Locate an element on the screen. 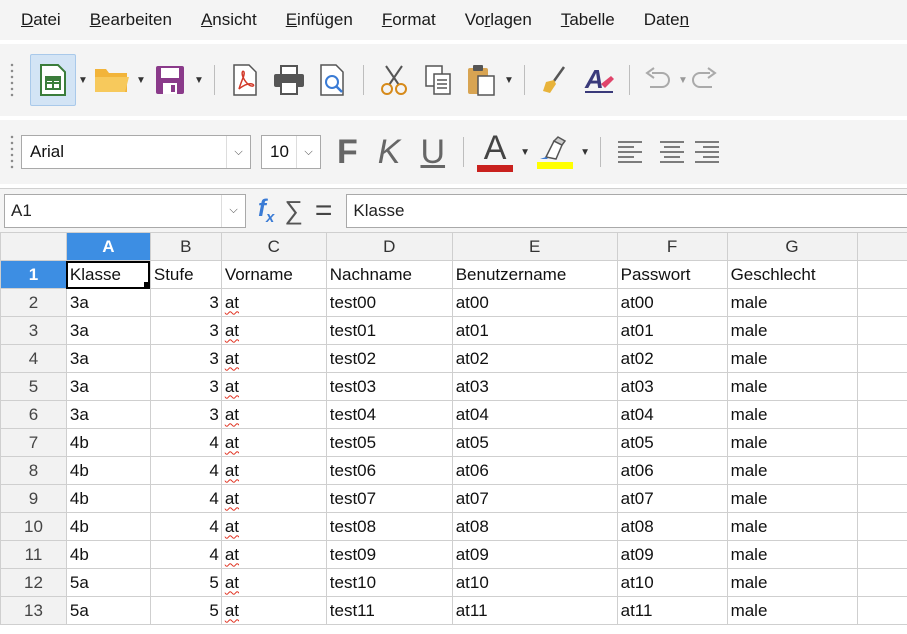 The width and height of the screenshot is (907, 634). sum-icon: ∑ is located at coordinates (293, 210).